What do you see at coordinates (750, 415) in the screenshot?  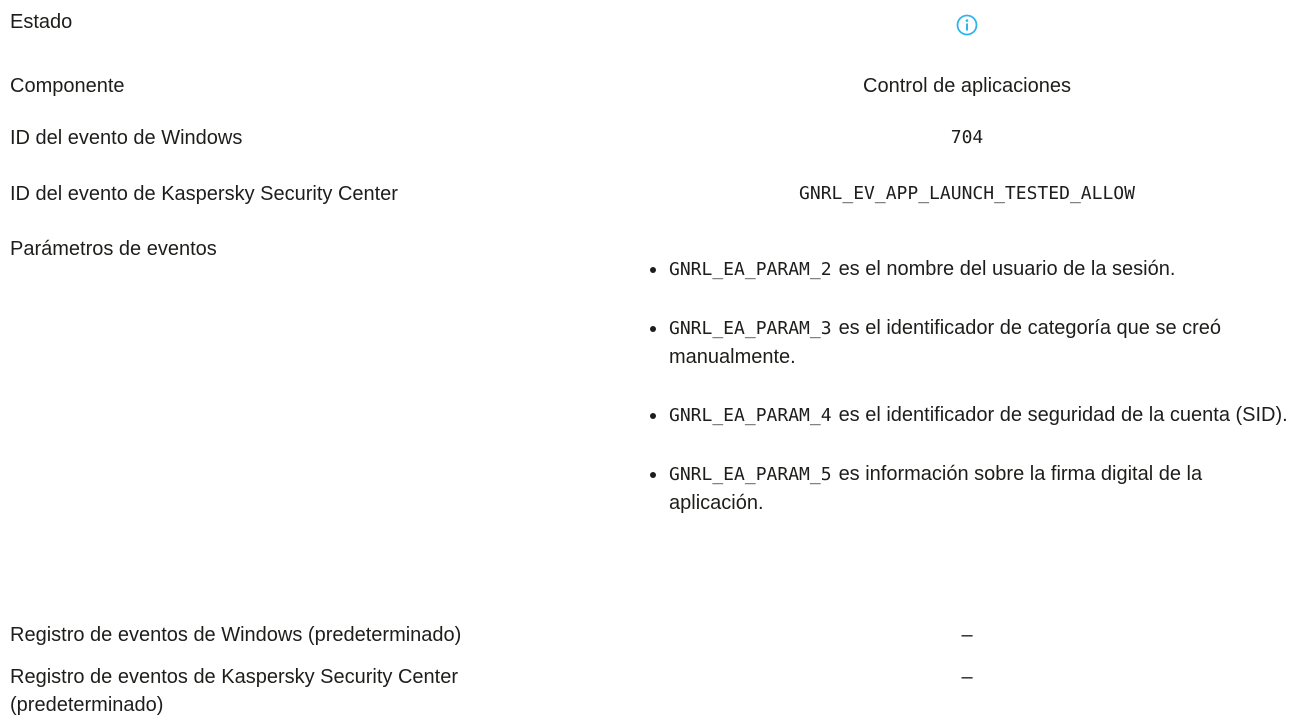 I see `param-code: GNRL_EA_PARAM_4` at bounding box center [750, 415].